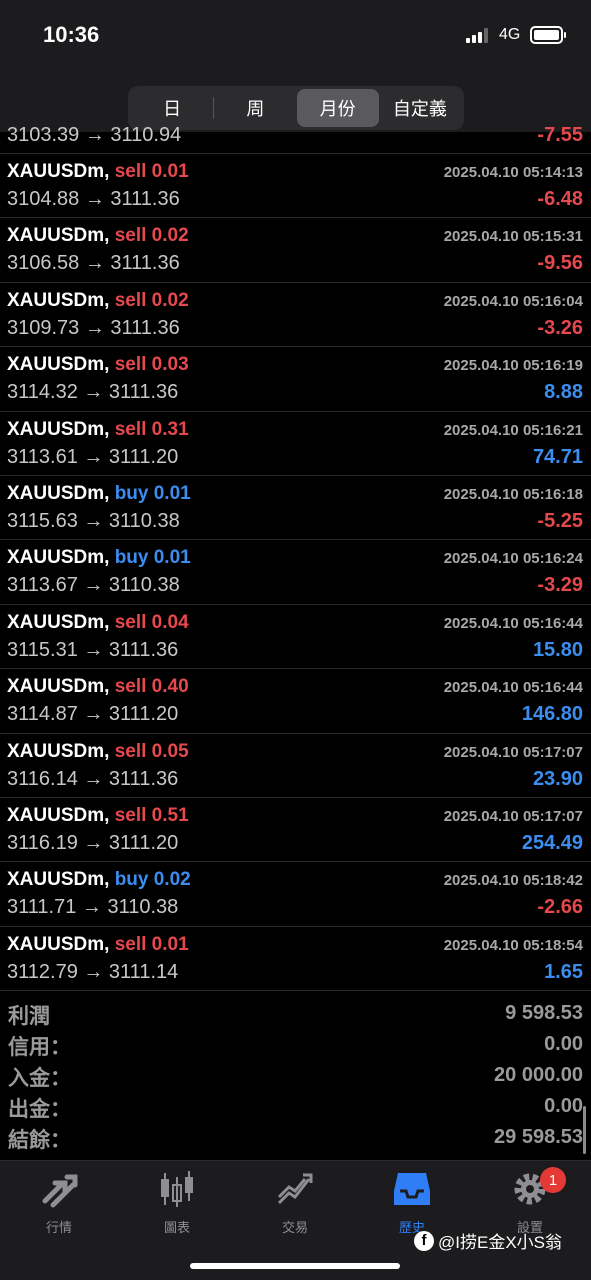 The width and height of the screenshot is (591, 1280). What do you see at coordinates (151, 815) in the screenshot?
I see `trade-type: sell 0.51` at bounding box center [151, 815].